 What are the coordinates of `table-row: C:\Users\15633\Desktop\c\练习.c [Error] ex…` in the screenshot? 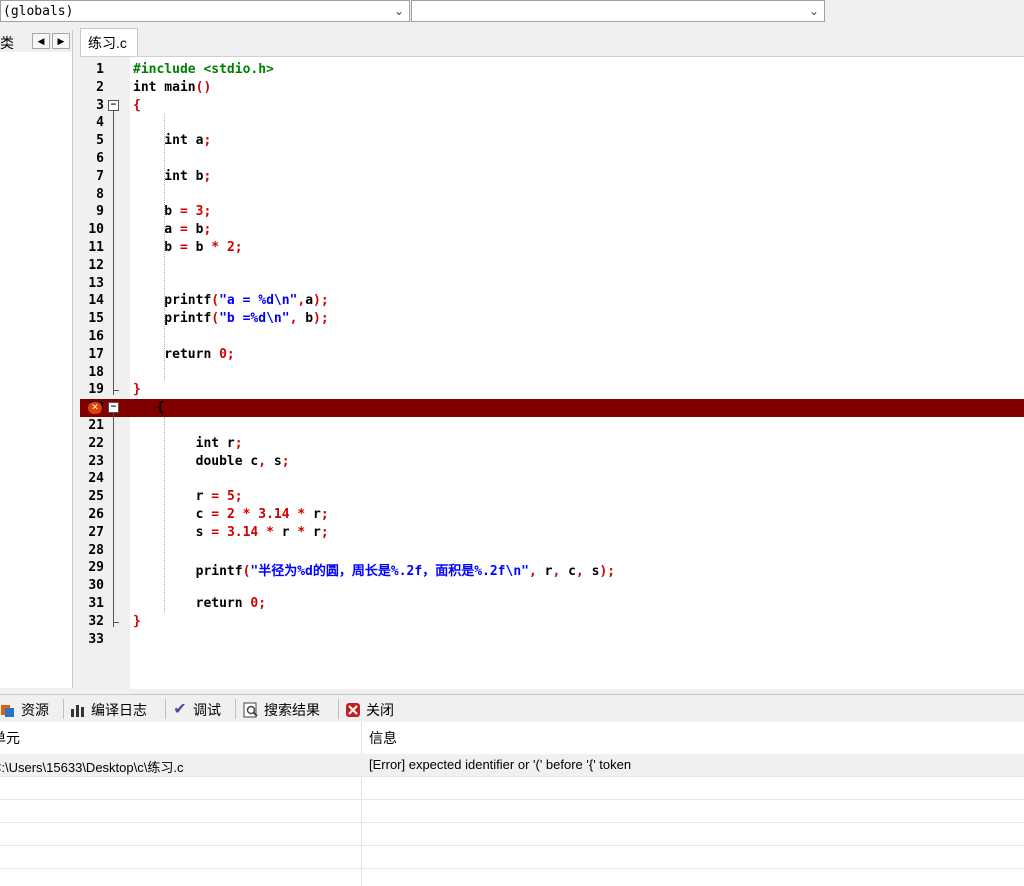 It's located at (512, 765).